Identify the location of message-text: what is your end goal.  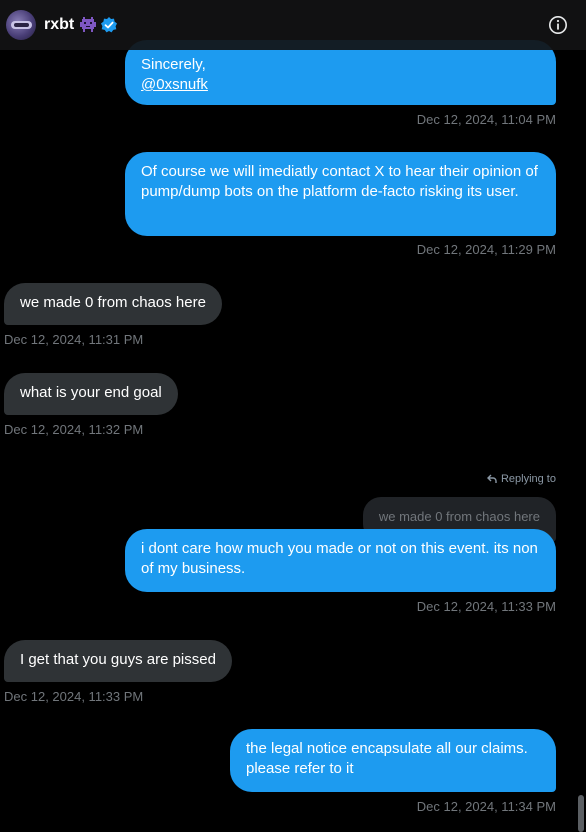
(91, 392).